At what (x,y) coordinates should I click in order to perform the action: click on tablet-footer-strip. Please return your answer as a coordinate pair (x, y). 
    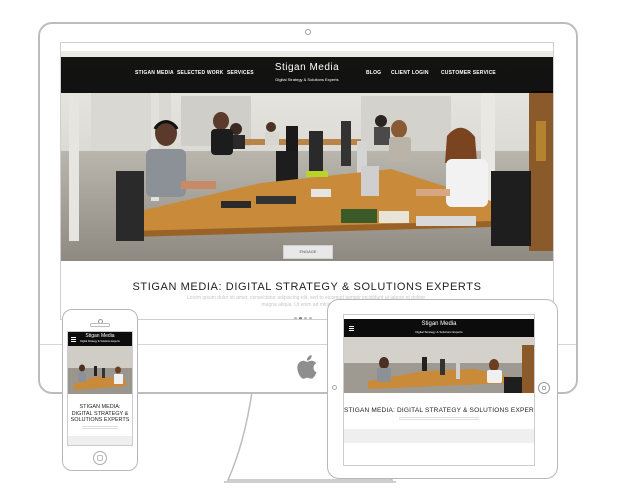
    Looking at the image, I should click on (439, 436).